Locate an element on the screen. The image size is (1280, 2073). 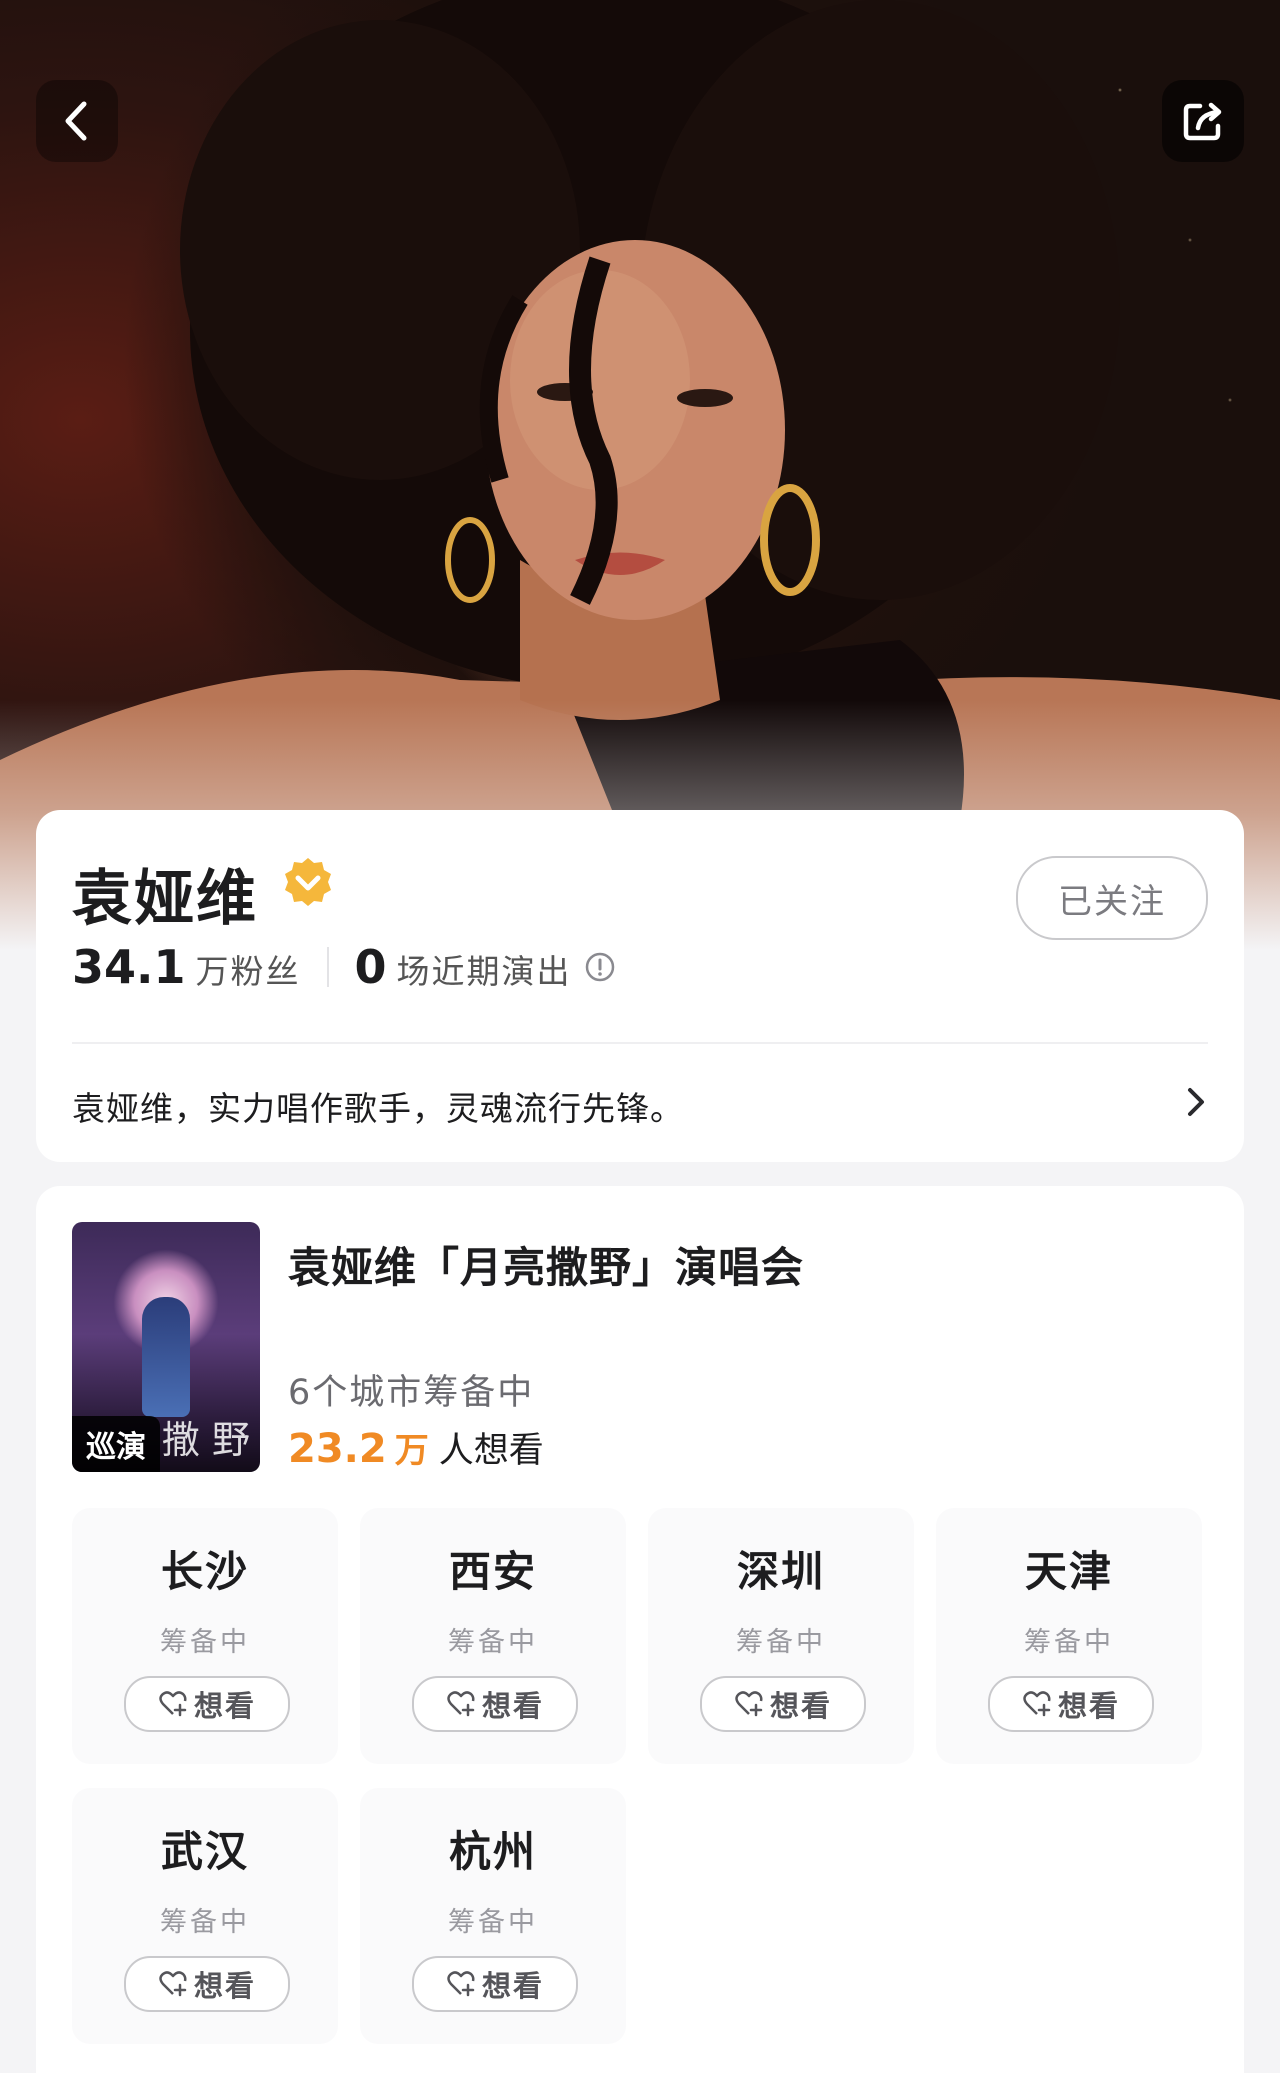
stat-divider is located at coordinates (327, 967).